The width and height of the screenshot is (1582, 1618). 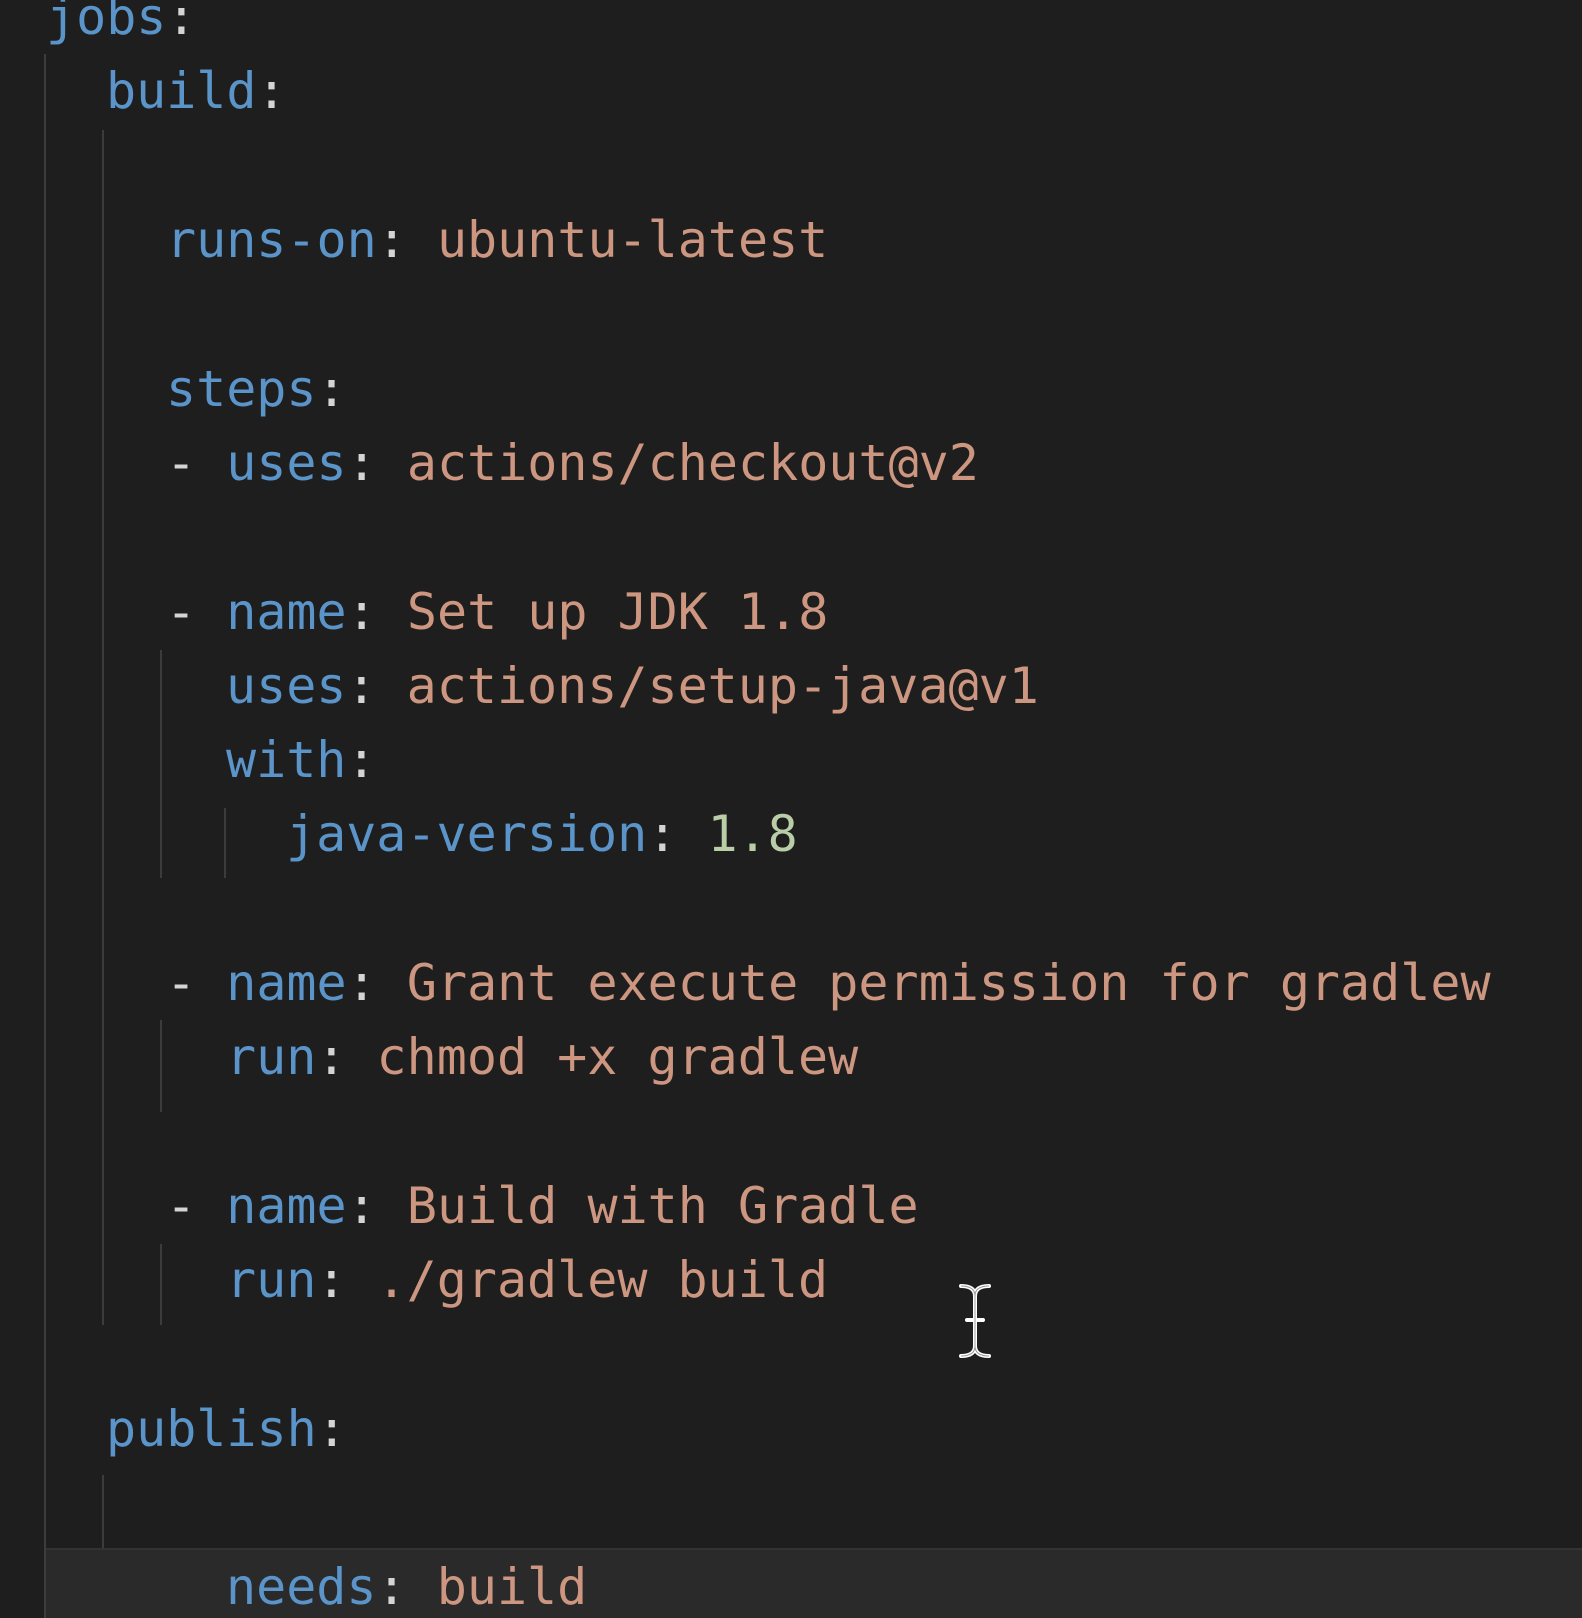 I want to click on yaml-key: publish, so click(x=211, y=1429).